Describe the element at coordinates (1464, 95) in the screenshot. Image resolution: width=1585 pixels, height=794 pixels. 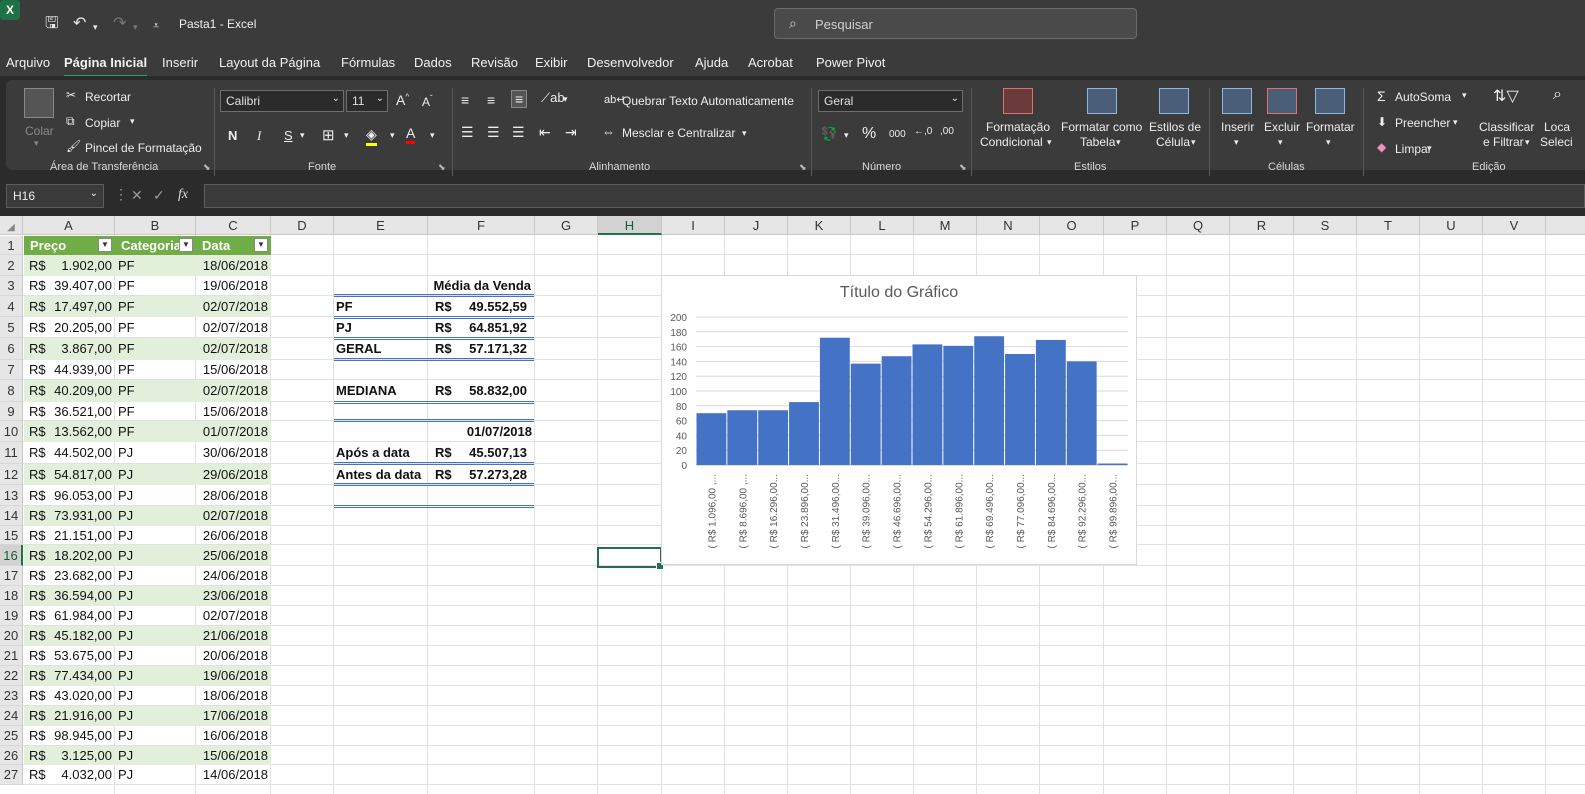
I see `autosum-dropdown-icon: ▾` at that location.